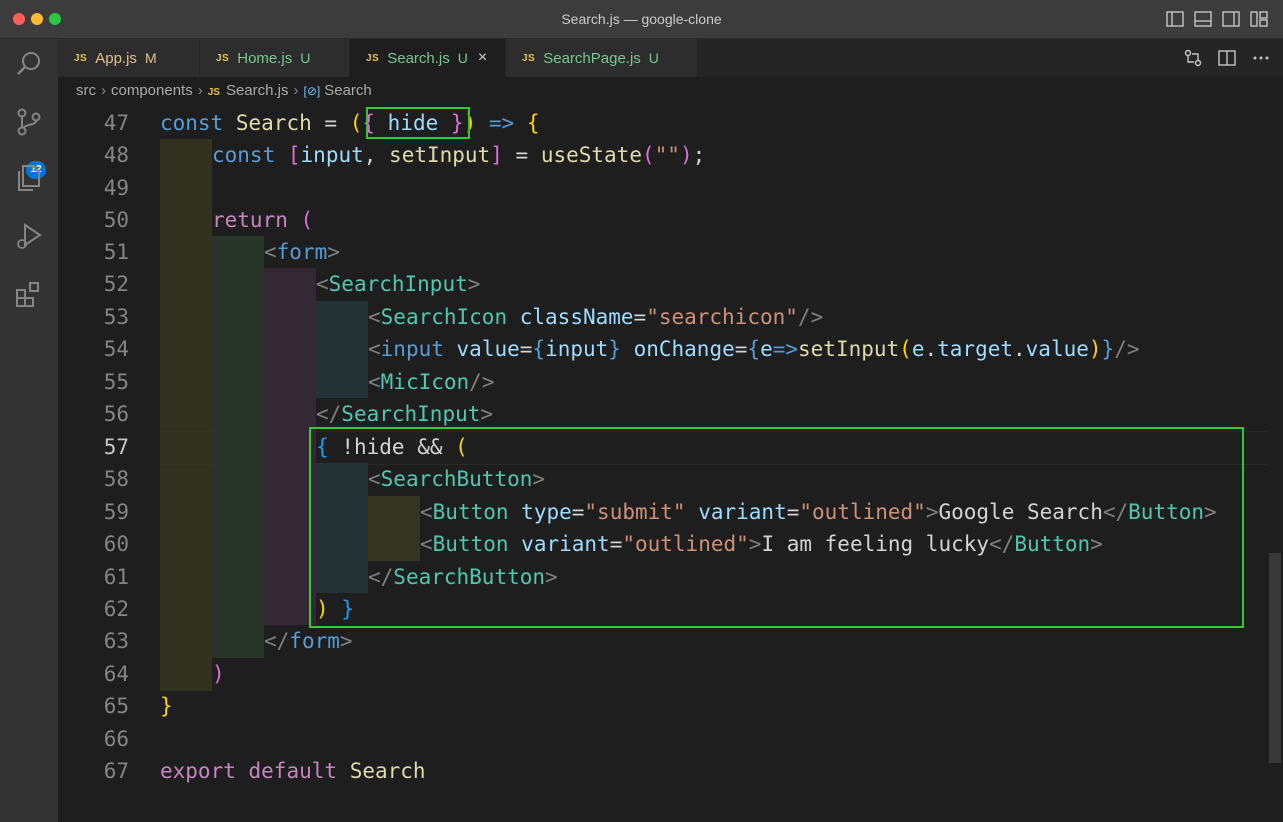 Image resolution: width=1283 pixels, height=822 pixels. What do you see at coordinates (302, 252) in the screenshot?
I see `line-content: <form>` at bounding box center [302, 252].